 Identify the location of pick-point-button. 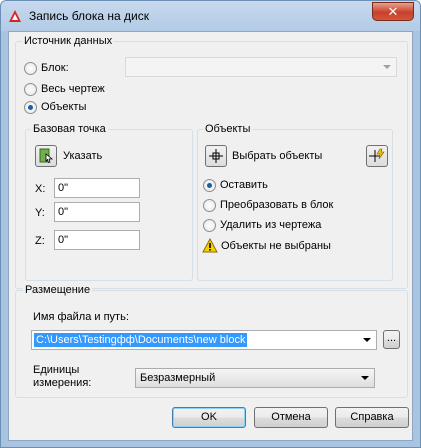
(46, 156).